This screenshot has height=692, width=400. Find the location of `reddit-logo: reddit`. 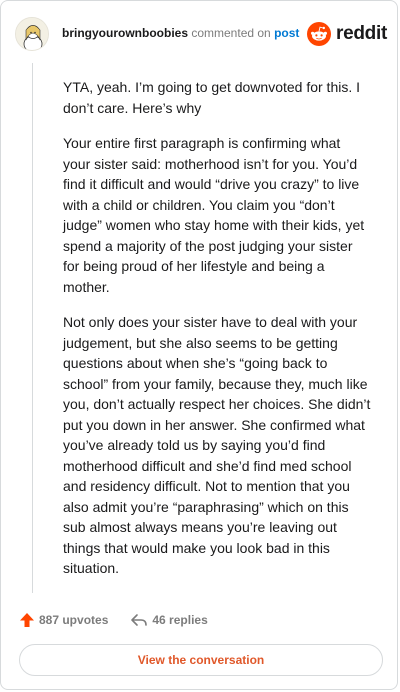

reddit-logo: reddit is located at coordinates (347, 34).